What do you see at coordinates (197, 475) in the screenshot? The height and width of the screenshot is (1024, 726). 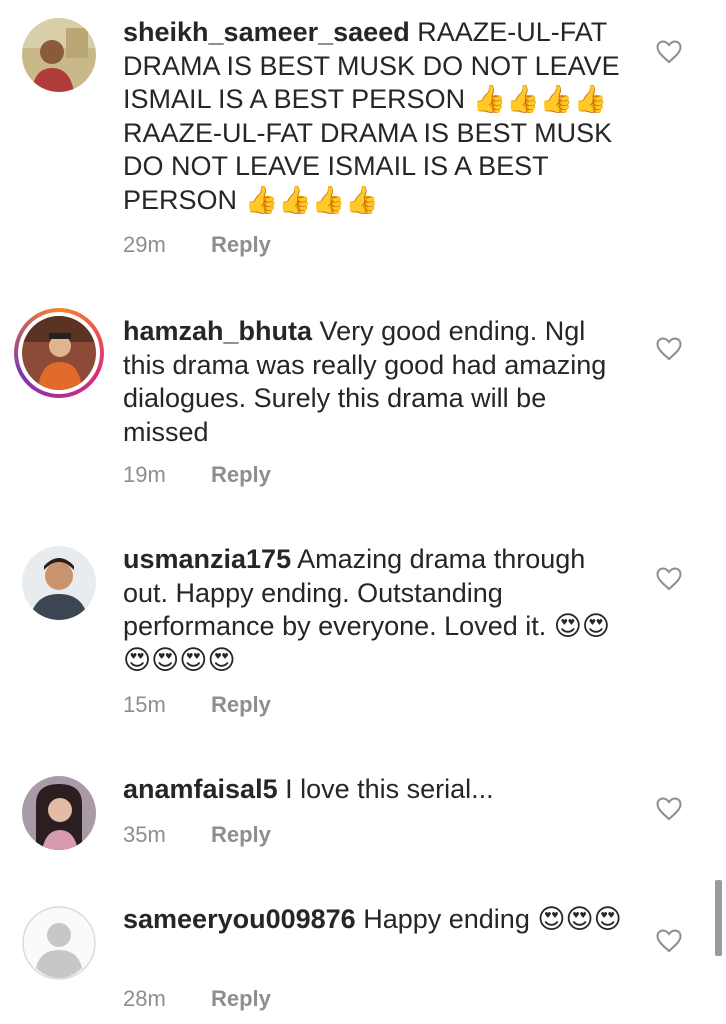 I see `comment-meta: 19m Reply` at bounding box center [197, 475].